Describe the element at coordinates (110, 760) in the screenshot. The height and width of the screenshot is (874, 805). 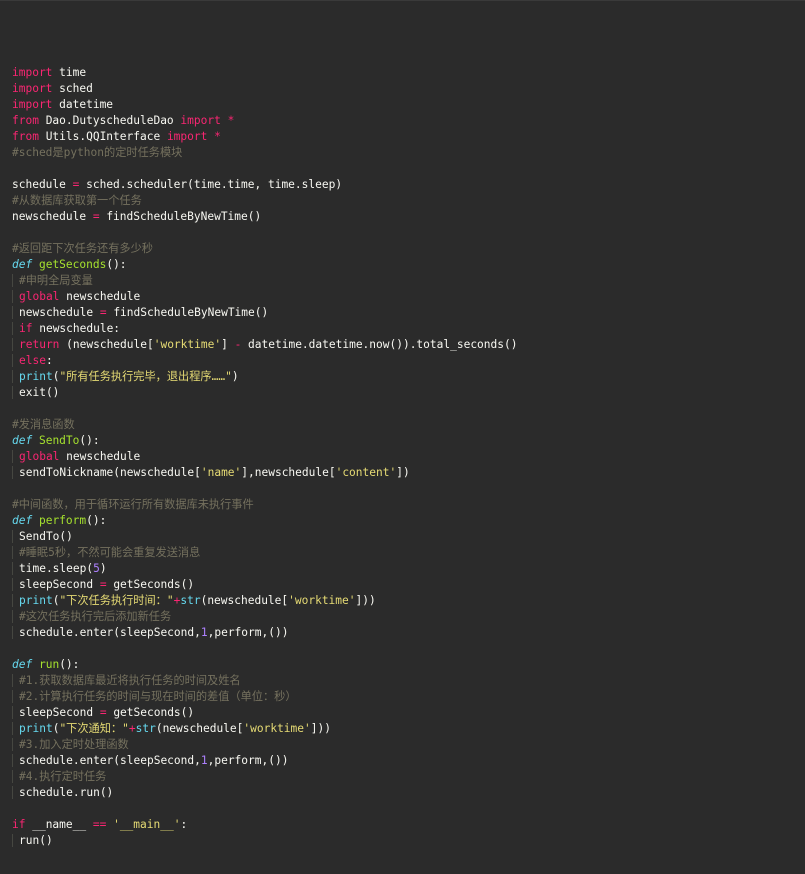
I see `code-token: schedule.enter(sleepSecond,` at that location.